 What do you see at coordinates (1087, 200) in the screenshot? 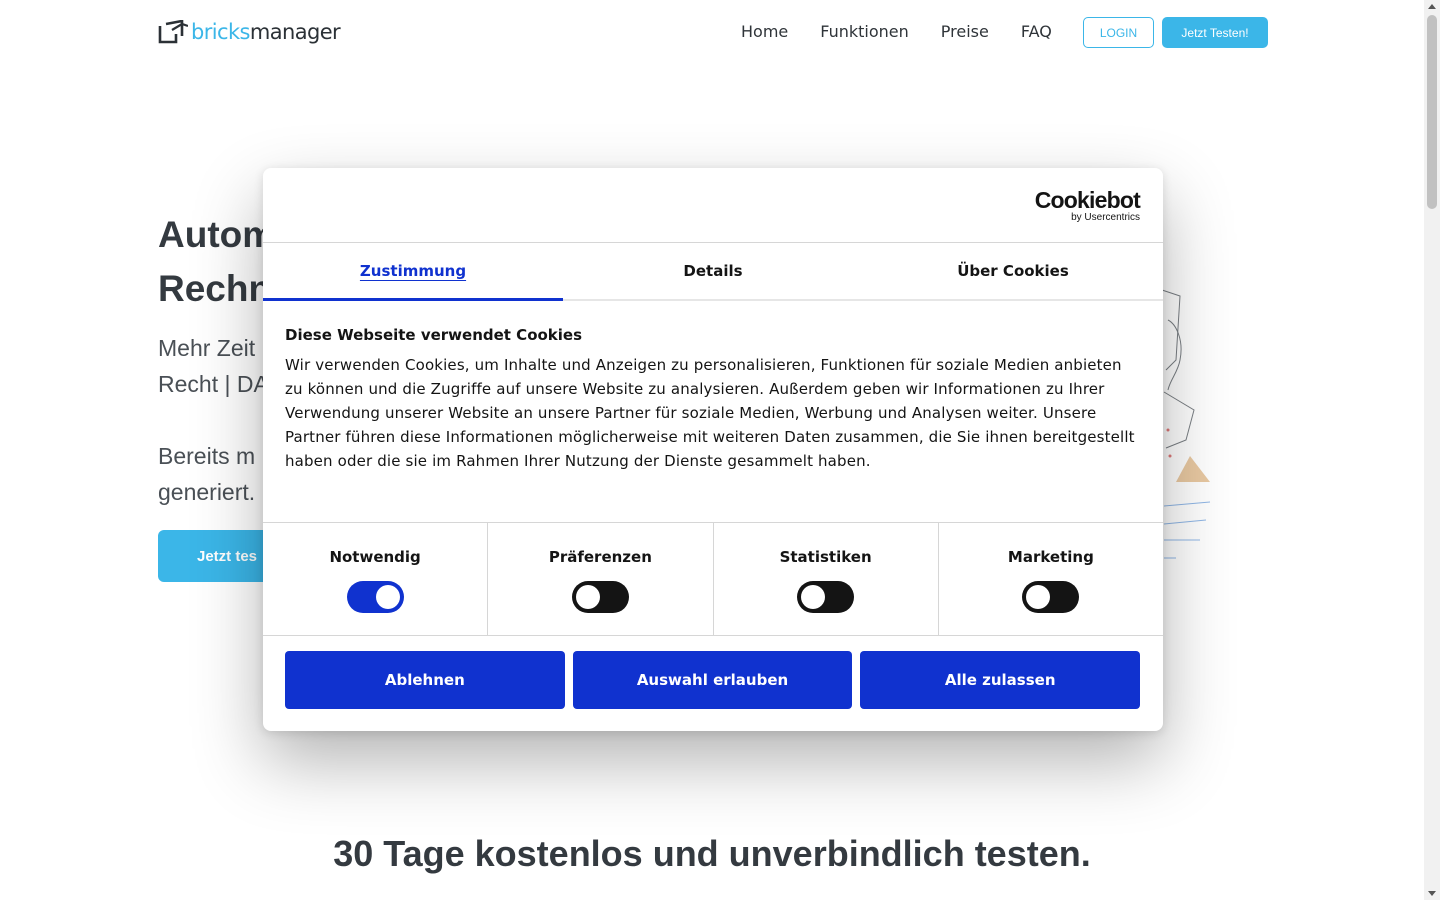
I see `cookiebot-name: Cookiebot` at bounding box center [1087, 200].